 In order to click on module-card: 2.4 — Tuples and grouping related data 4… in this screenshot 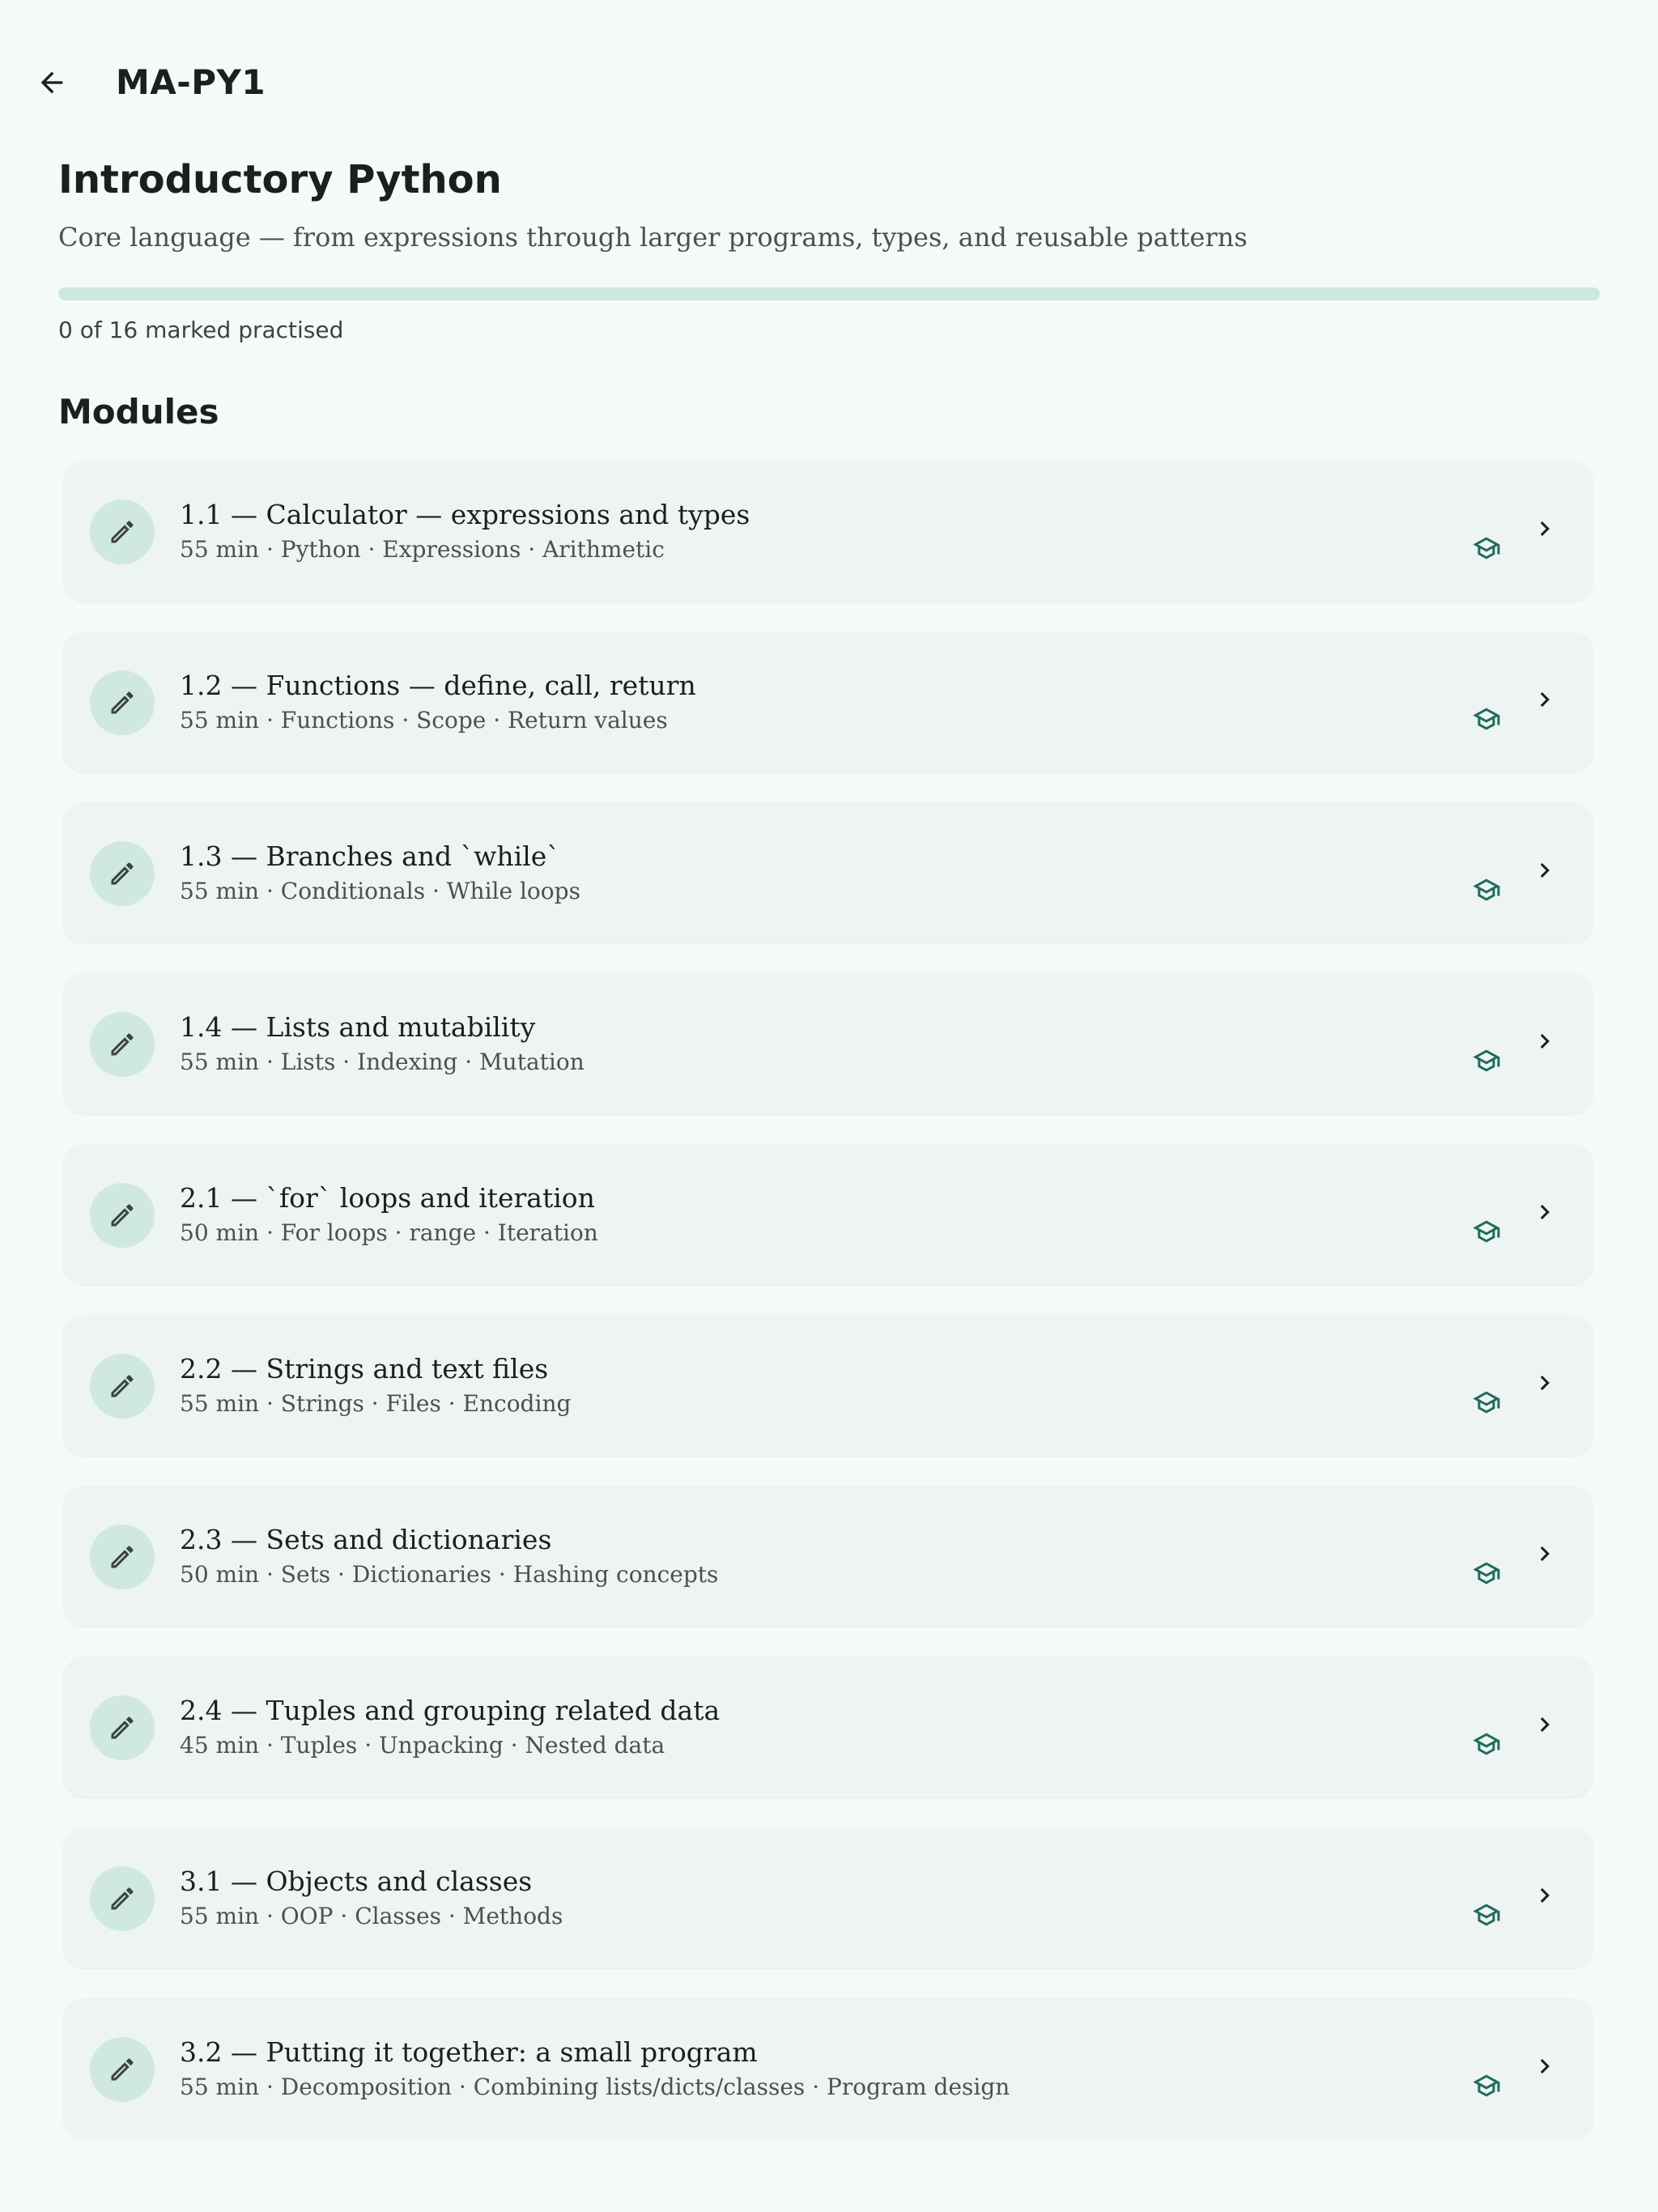, I will do `click(828, 1727)`.